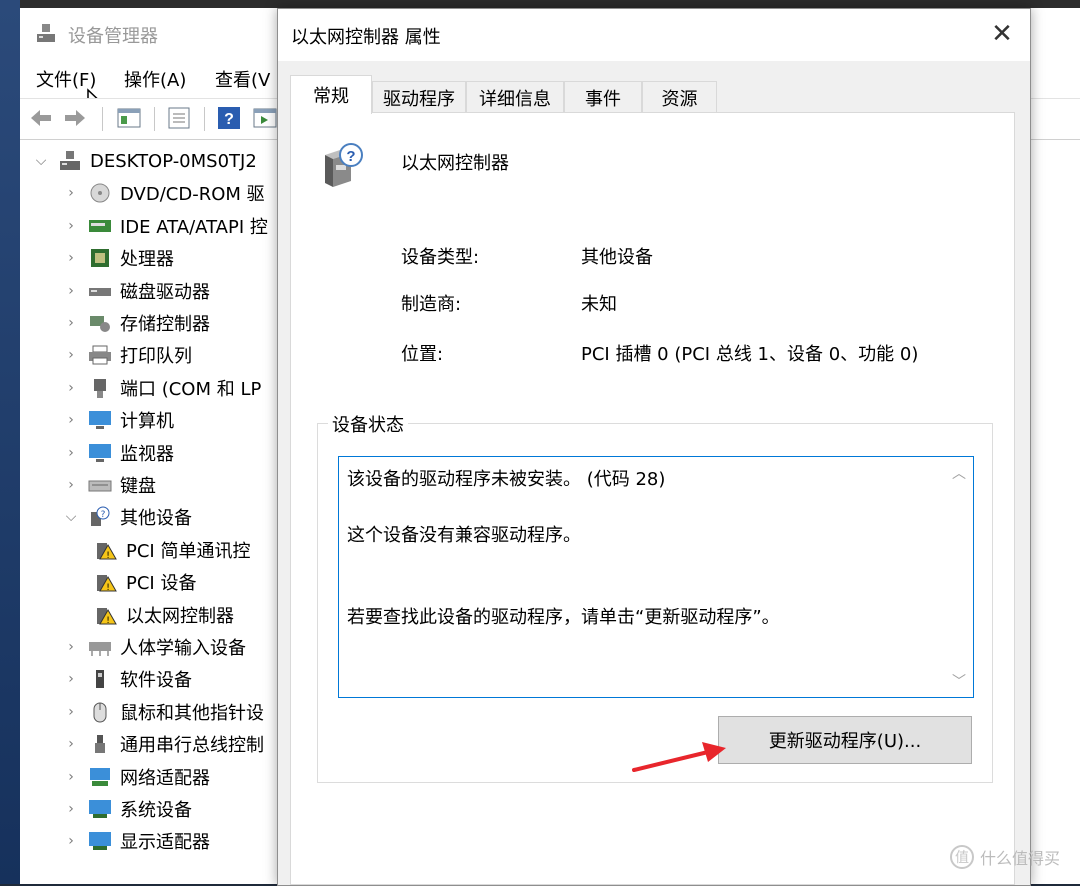  Describe the element at coordinates (100, 744) in the screenshot. I see `usb-icon` at that location.